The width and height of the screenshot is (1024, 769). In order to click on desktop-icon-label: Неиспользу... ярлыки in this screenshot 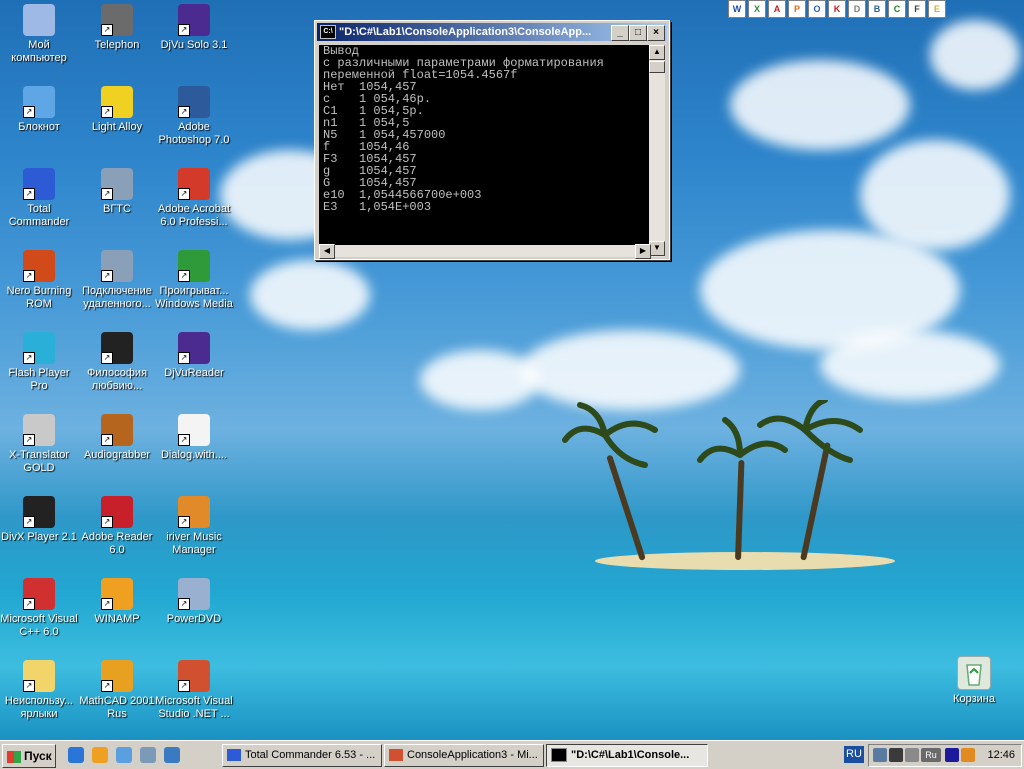, I will do `click(39, 707)`.